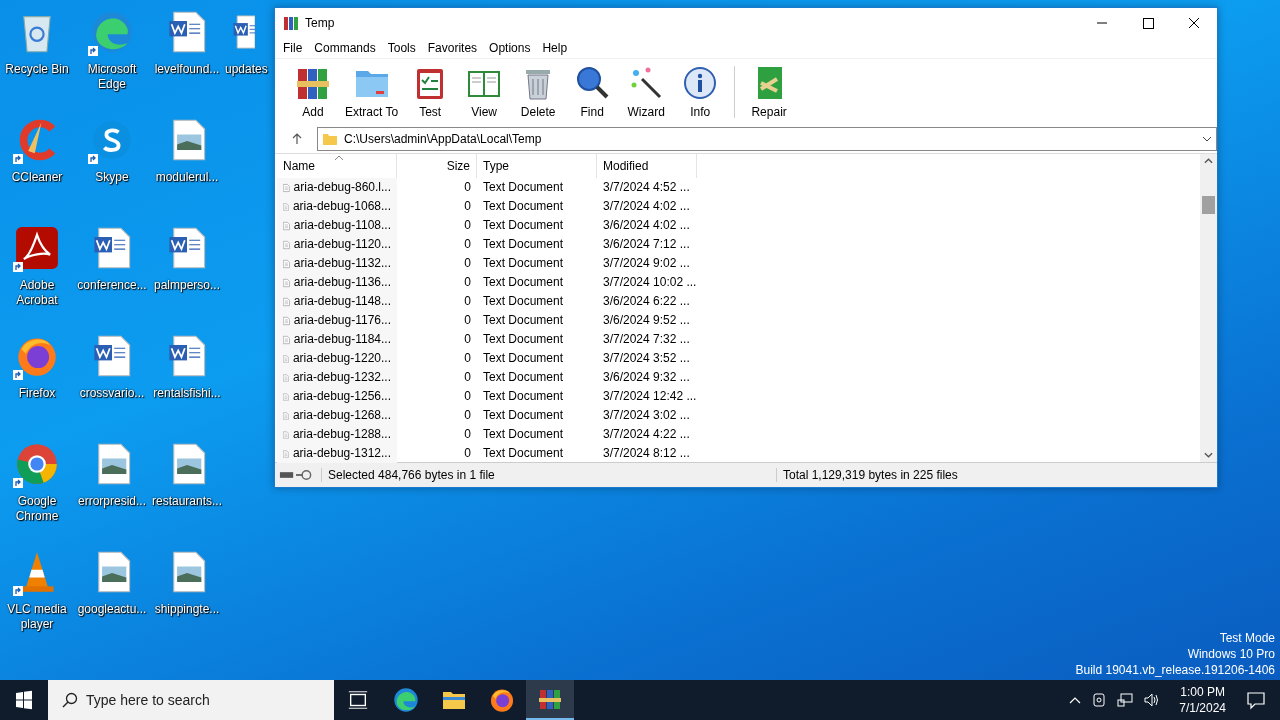  What do you see at coordinates (37, 393) in the screenshot?
I see `icon-label: Firefox` at bounding box center [37, 393].